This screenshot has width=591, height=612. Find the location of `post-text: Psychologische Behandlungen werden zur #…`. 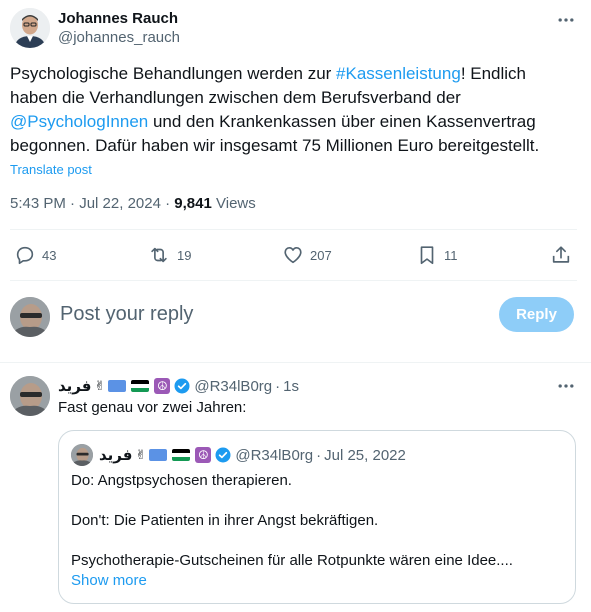

post-text: Psychologische Behandlungen werden zur #… is located at coordinates (292, 110).